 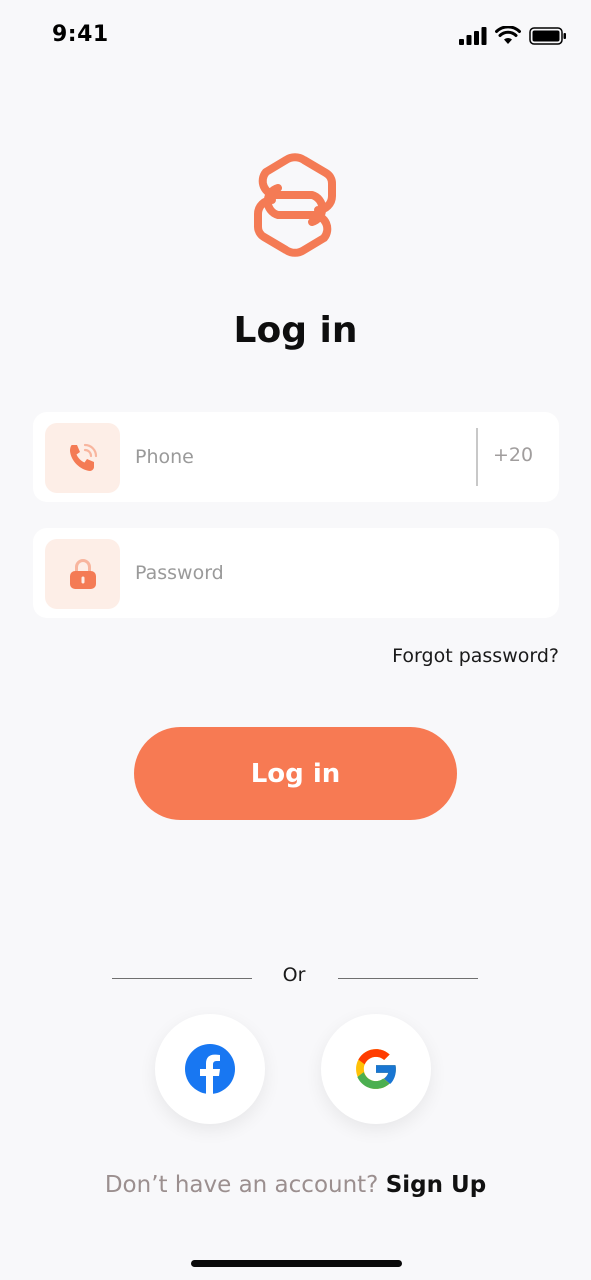 What do you see at coordinates (513, 455) in the screenshot?
I see `country-code: +20` at bounding box center [513, 455].